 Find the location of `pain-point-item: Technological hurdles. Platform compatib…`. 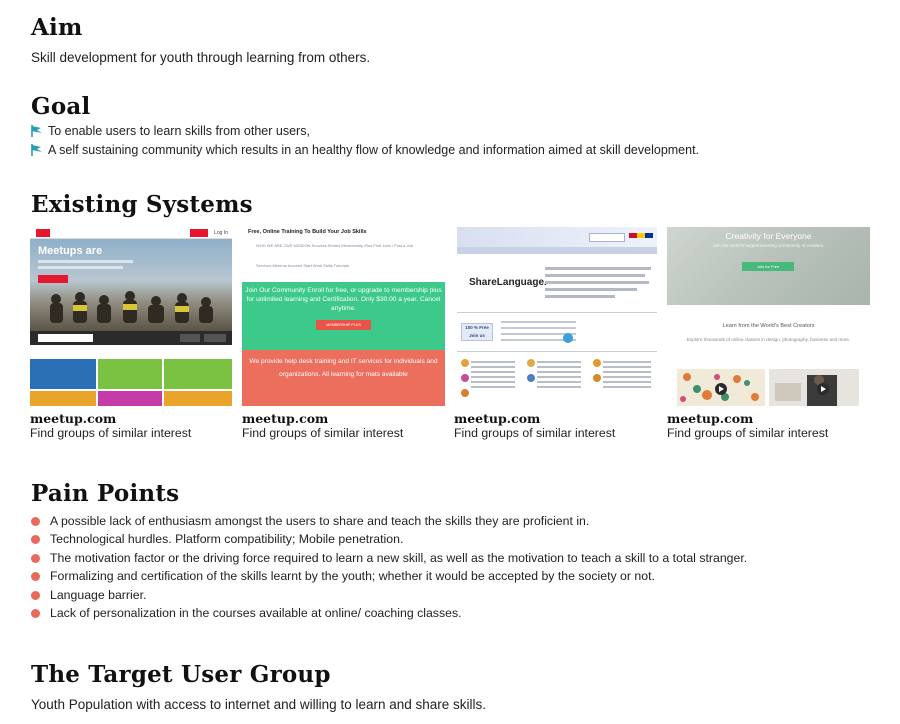

pain-point-item: Technological hurdles. Platform compatib… is located at coordinates (217, 539).